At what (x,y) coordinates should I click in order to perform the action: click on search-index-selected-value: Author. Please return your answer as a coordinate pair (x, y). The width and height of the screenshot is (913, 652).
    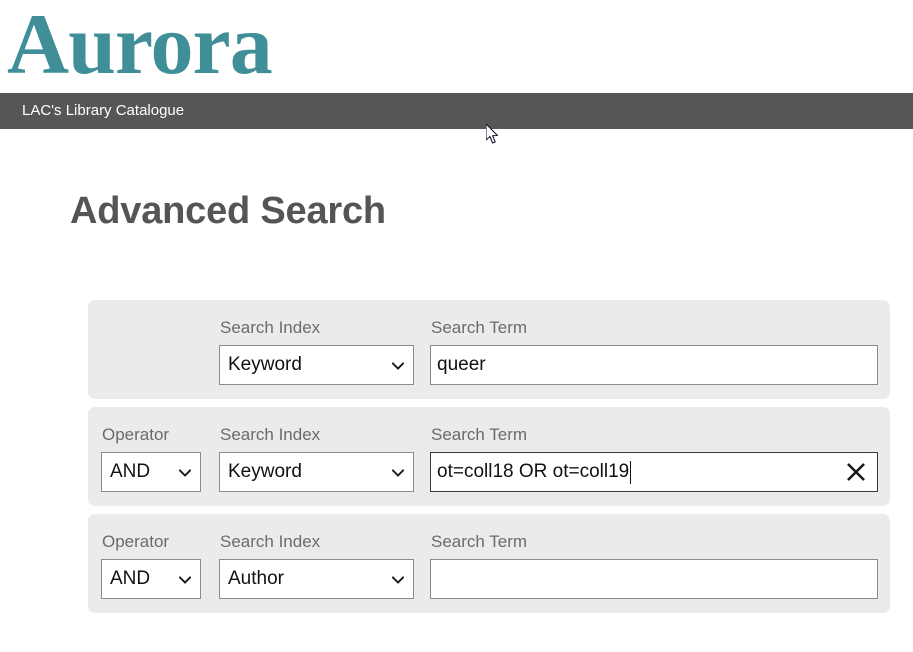
    Looking at the image, I should click on (256, 578).